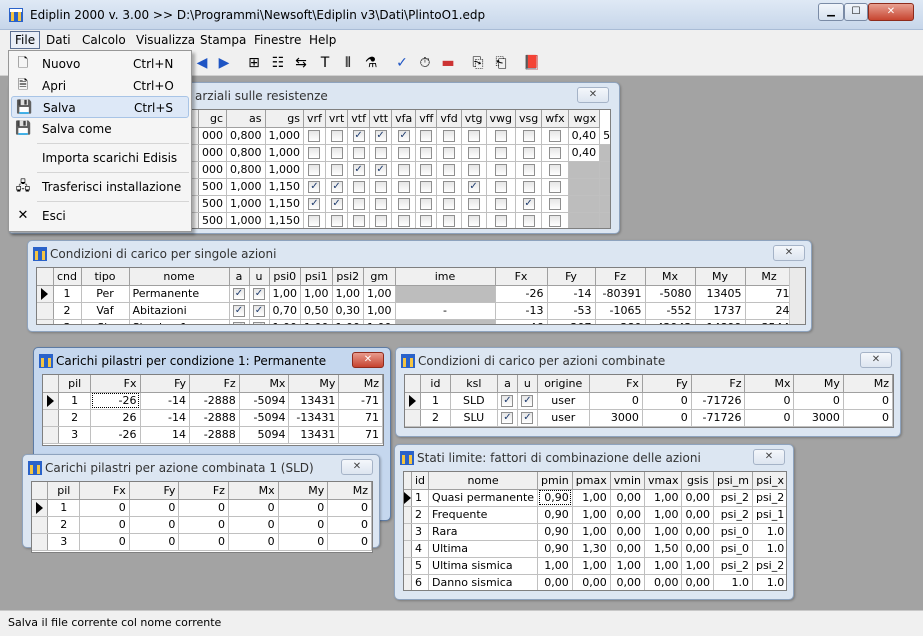  What do you see at coordinates (179, 294) in the screenshot?
I see `cell-nome: Permanente` at bounding box center [179, 294].